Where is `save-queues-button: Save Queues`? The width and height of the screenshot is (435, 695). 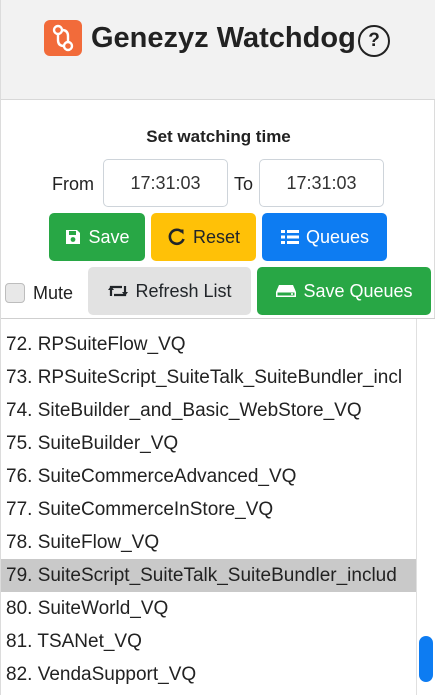
save-queues-button: Save Queues is located at coordinates (344, 291).